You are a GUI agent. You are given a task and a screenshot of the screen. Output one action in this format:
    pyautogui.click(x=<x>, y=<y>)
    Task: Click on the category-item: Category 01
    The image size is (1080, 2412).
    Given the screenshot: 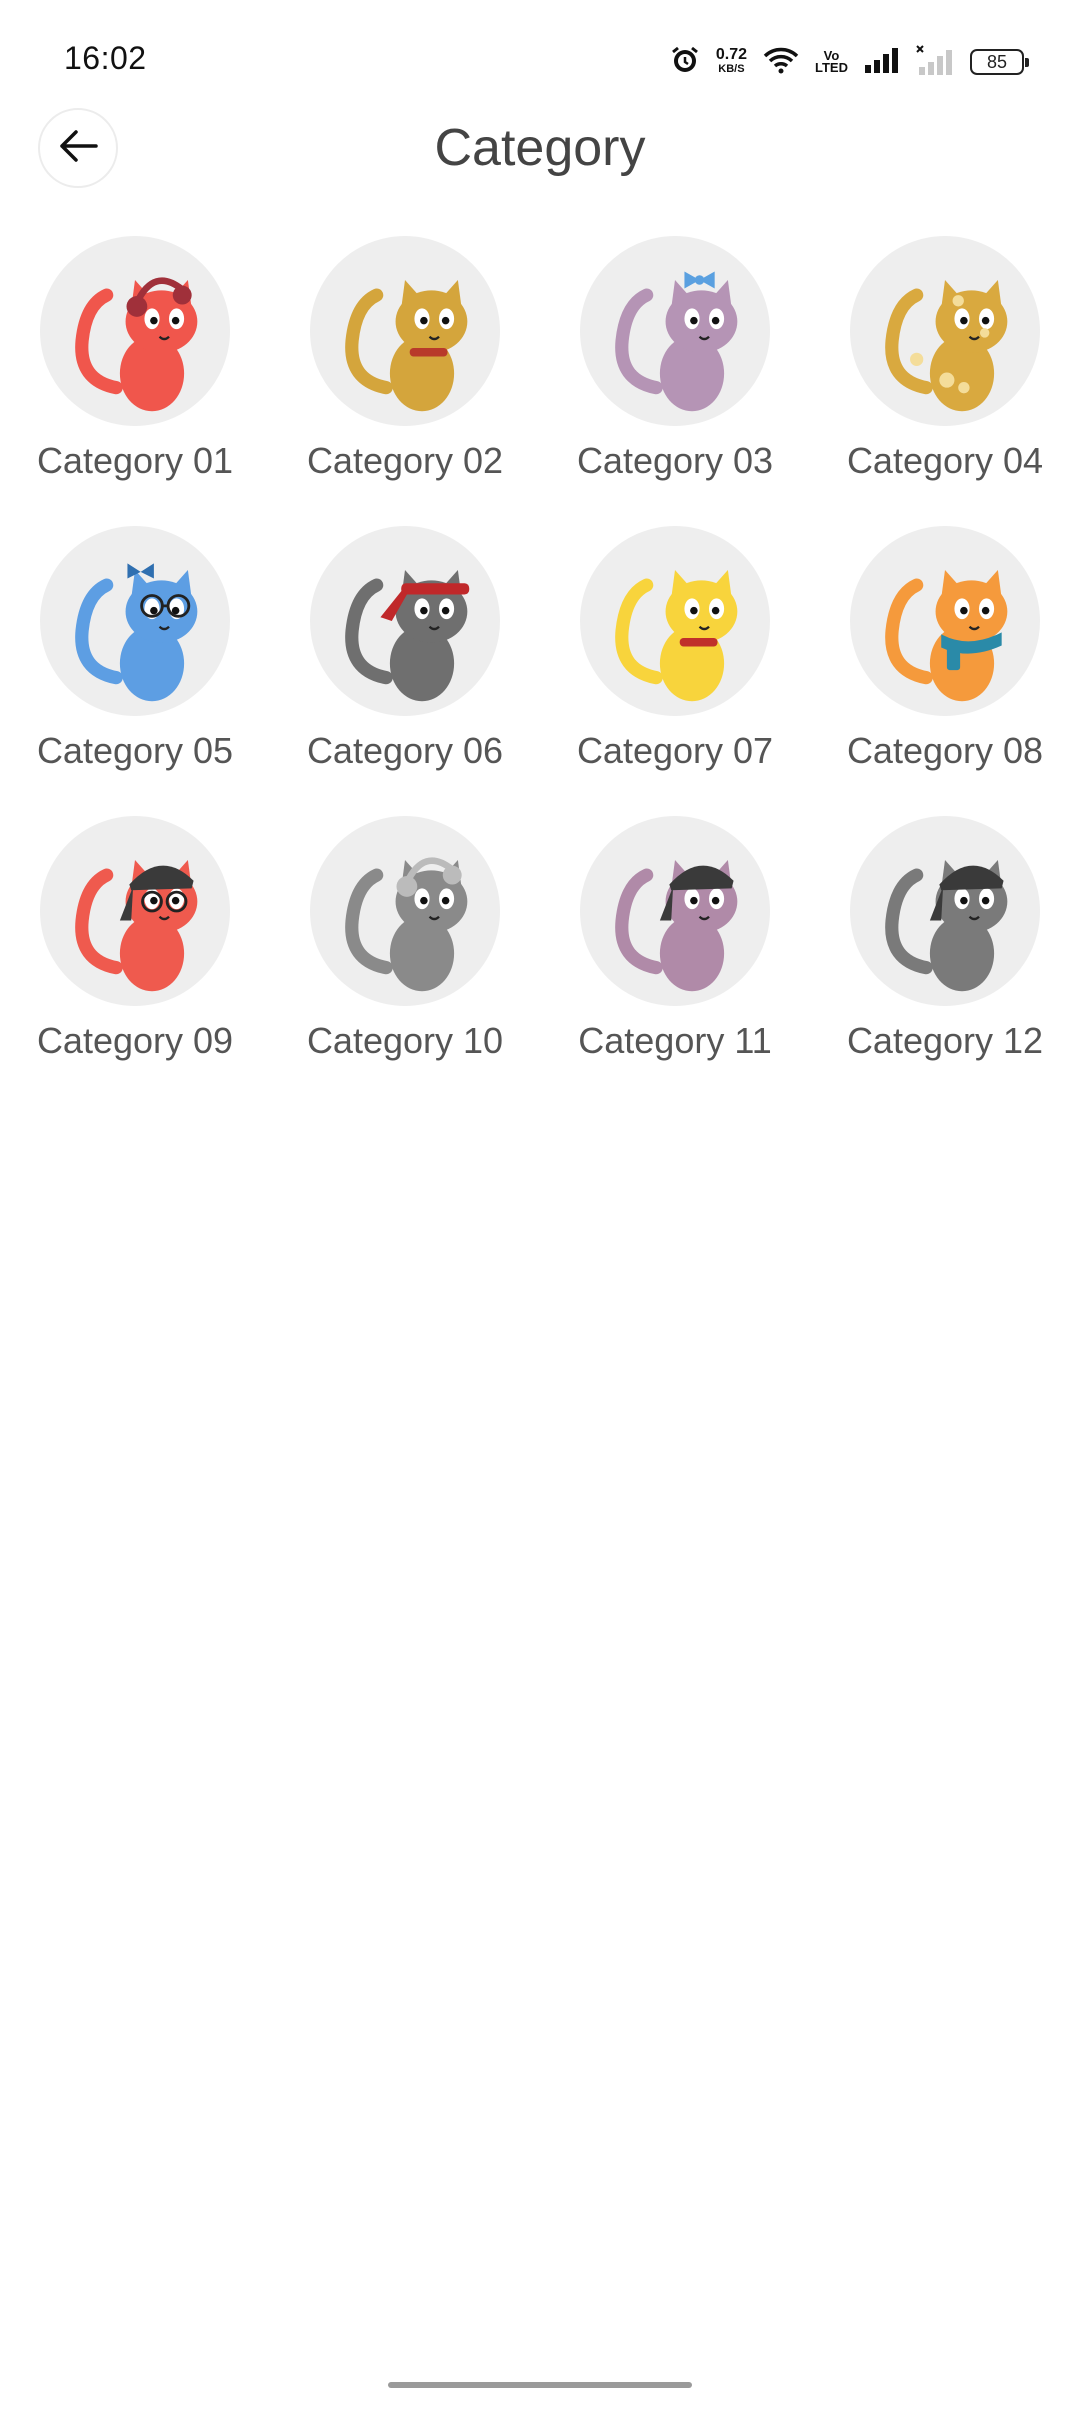 What is the action you would take?
    pyautogui.click(x=135, y=381)
    